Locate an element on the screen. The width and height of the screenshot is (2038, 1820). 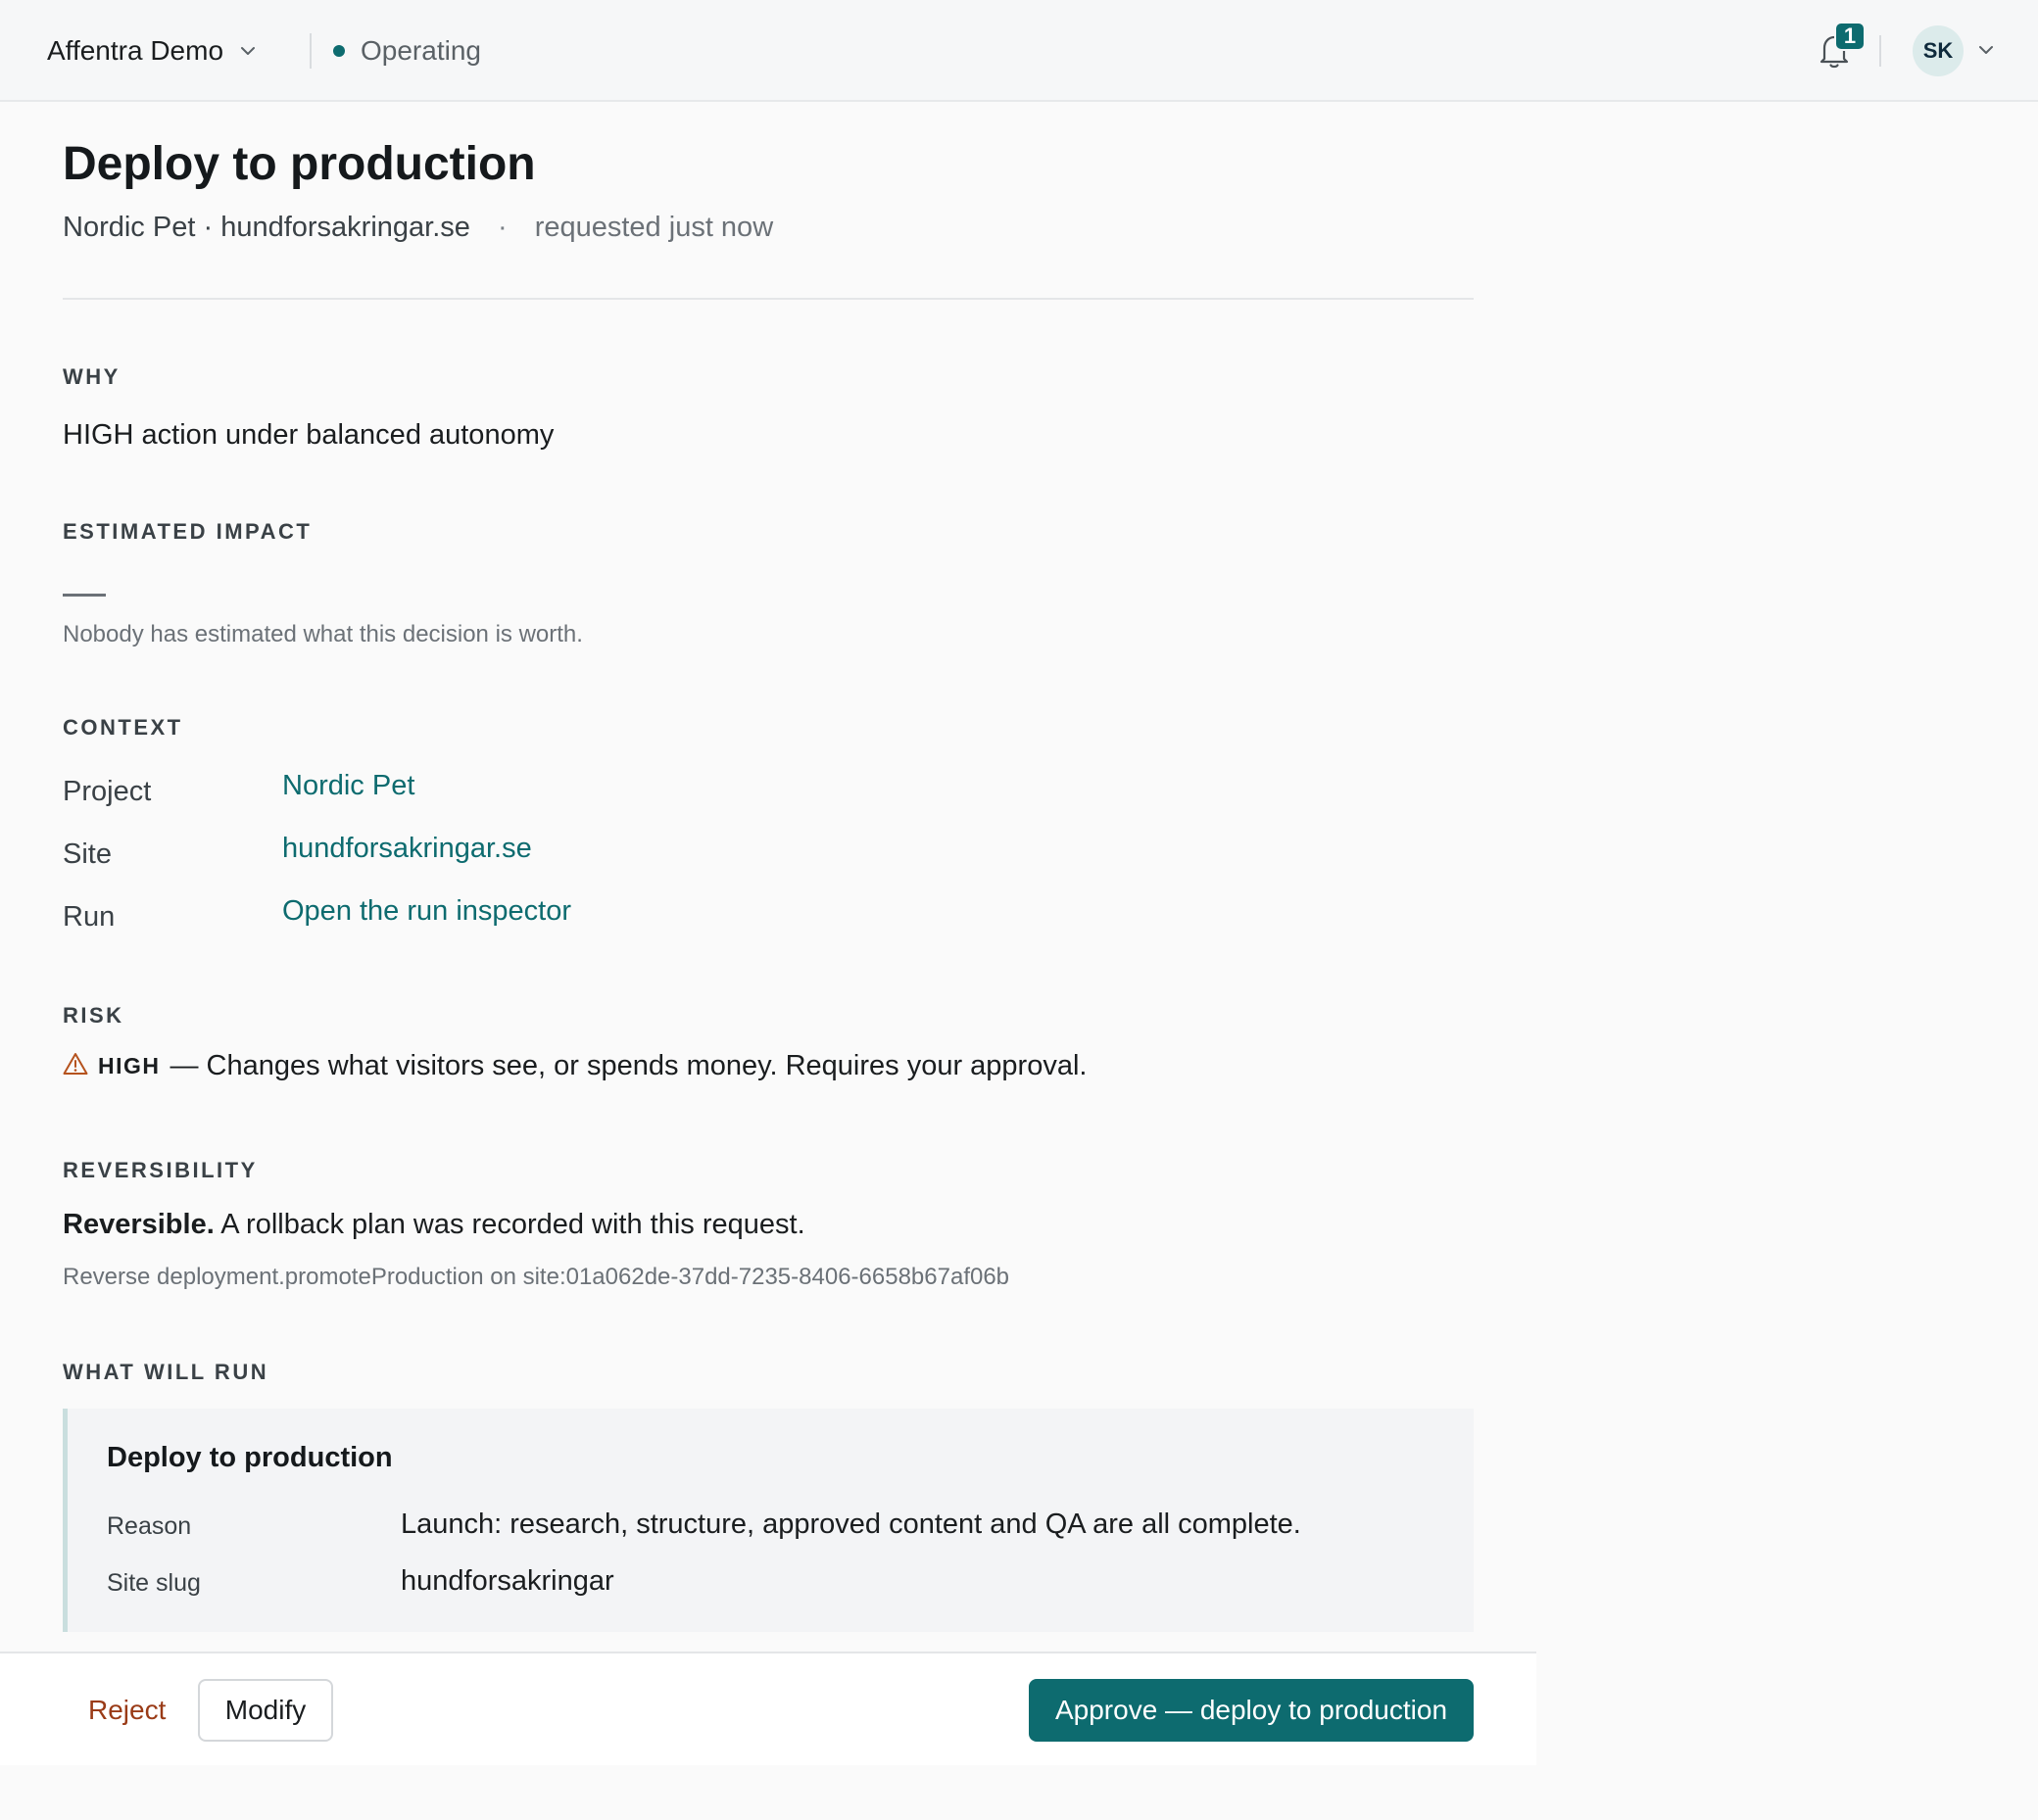
system-status: Operating is located at coordinates (407, 50).